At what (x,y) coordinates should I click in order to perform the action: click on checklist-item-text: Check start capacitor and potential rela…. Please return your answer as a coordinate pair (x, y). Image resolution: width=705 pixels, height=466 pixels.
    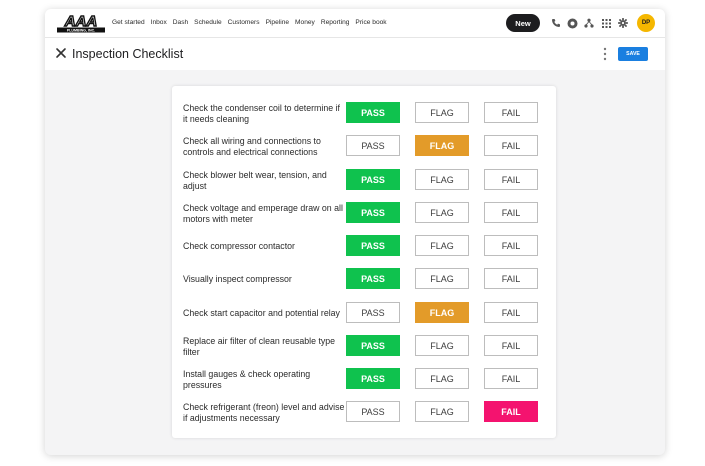
    Looking at the image, I should click on (261, 313).